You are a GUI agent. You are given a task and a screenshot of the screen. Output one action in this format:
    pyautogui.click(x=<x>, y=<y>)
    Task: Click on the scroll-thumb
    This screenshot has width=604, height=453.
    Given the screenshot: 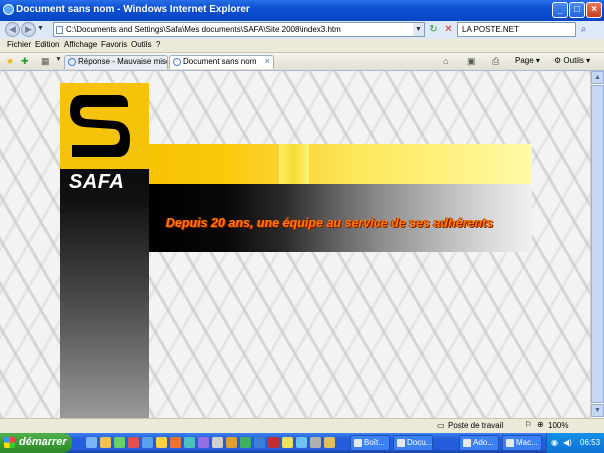 What is the action you would take?
    pyautogui.click(x=597, y=244)
    